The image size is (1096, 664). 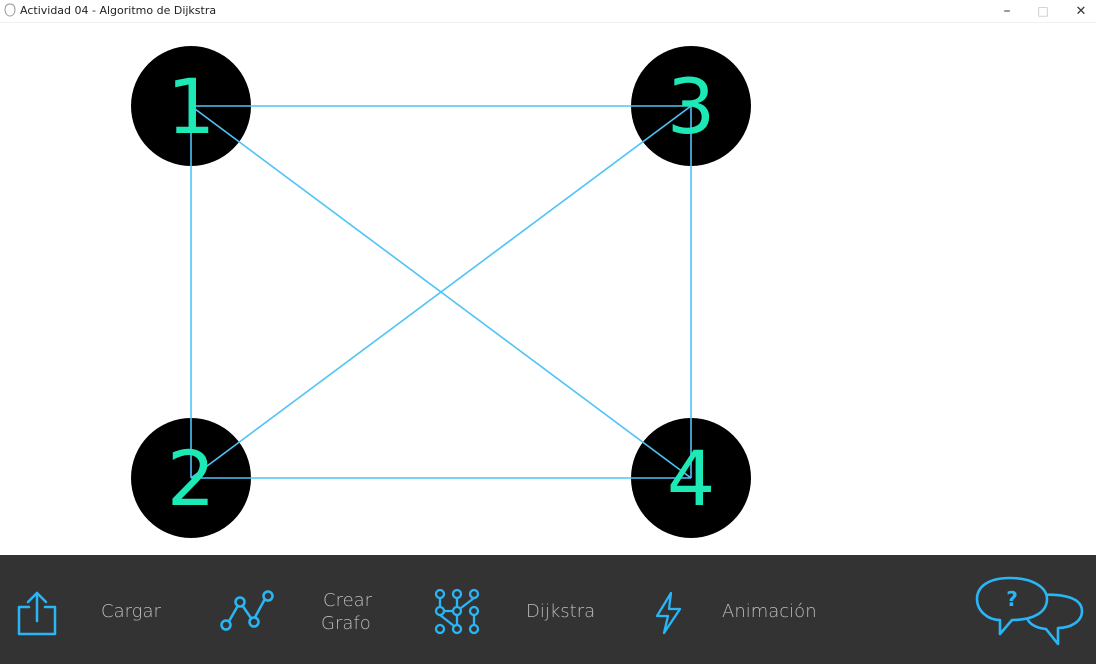 What do you see at coordinates (247, 610) in the screenshot?
I see `graph-path-icon` at bounding box center [247, 610].